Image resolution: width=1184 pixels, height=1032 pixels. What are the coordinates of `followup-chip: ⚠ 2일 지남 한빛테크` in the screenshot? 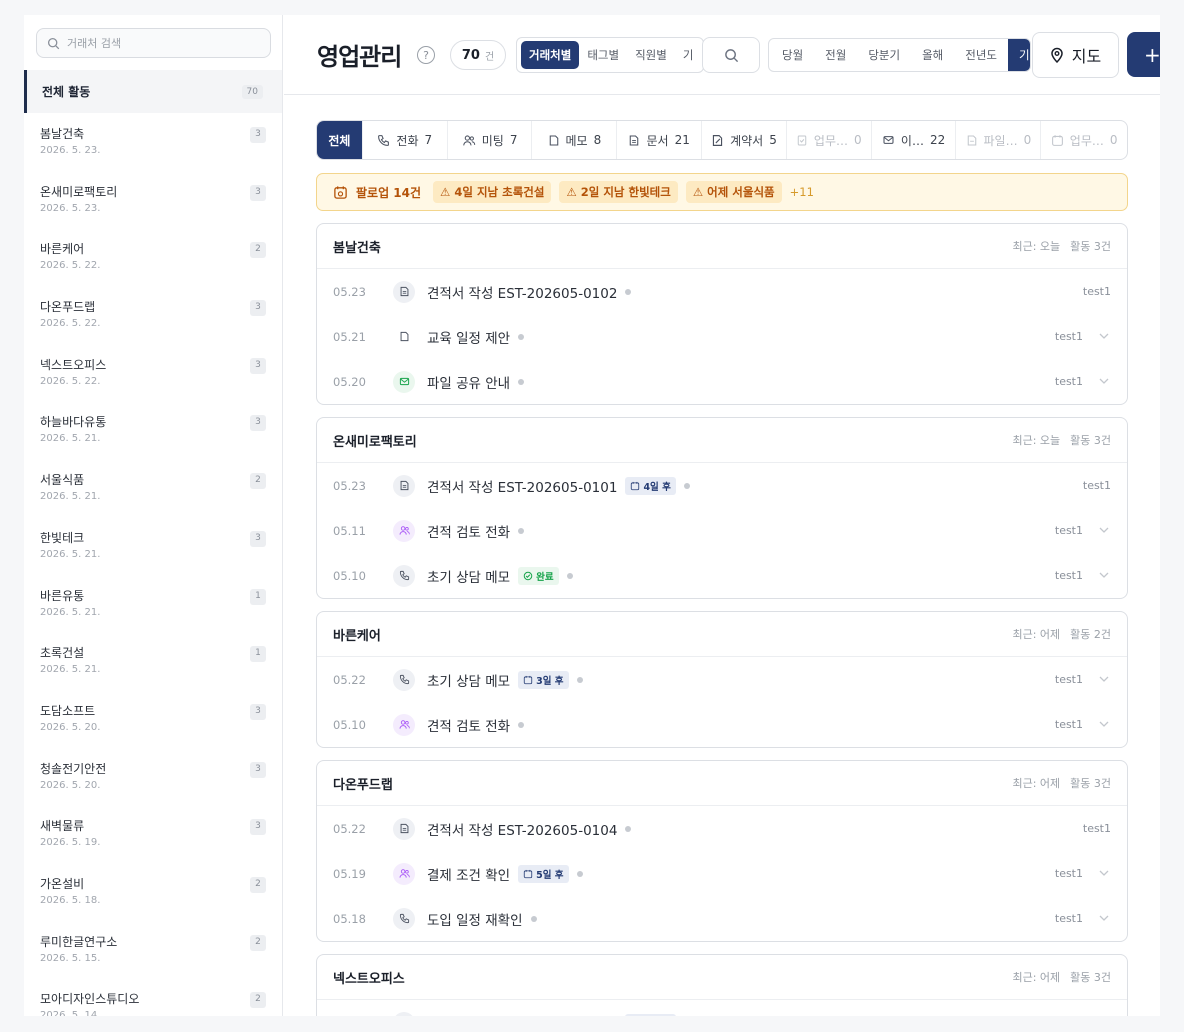 It's located at (618, 192).